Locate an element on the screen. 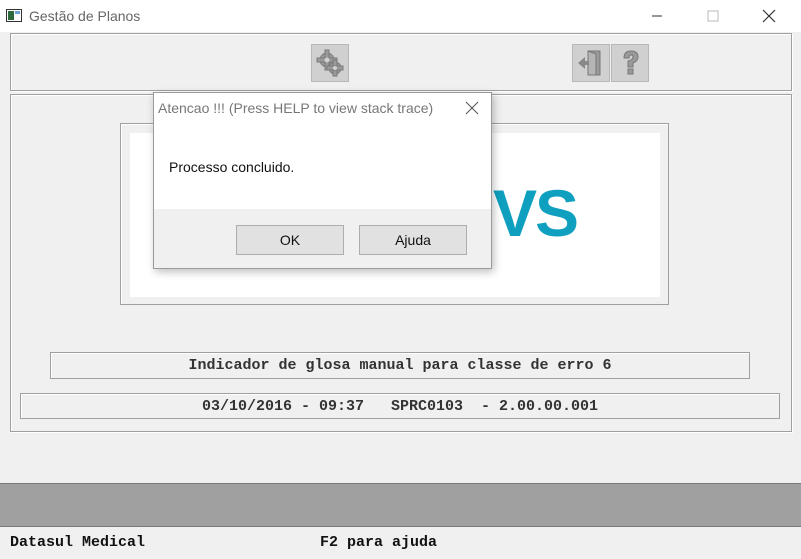 The width and height of the screenshot is (801, 559). exit-door-icon is located at coordinates (589, 63).